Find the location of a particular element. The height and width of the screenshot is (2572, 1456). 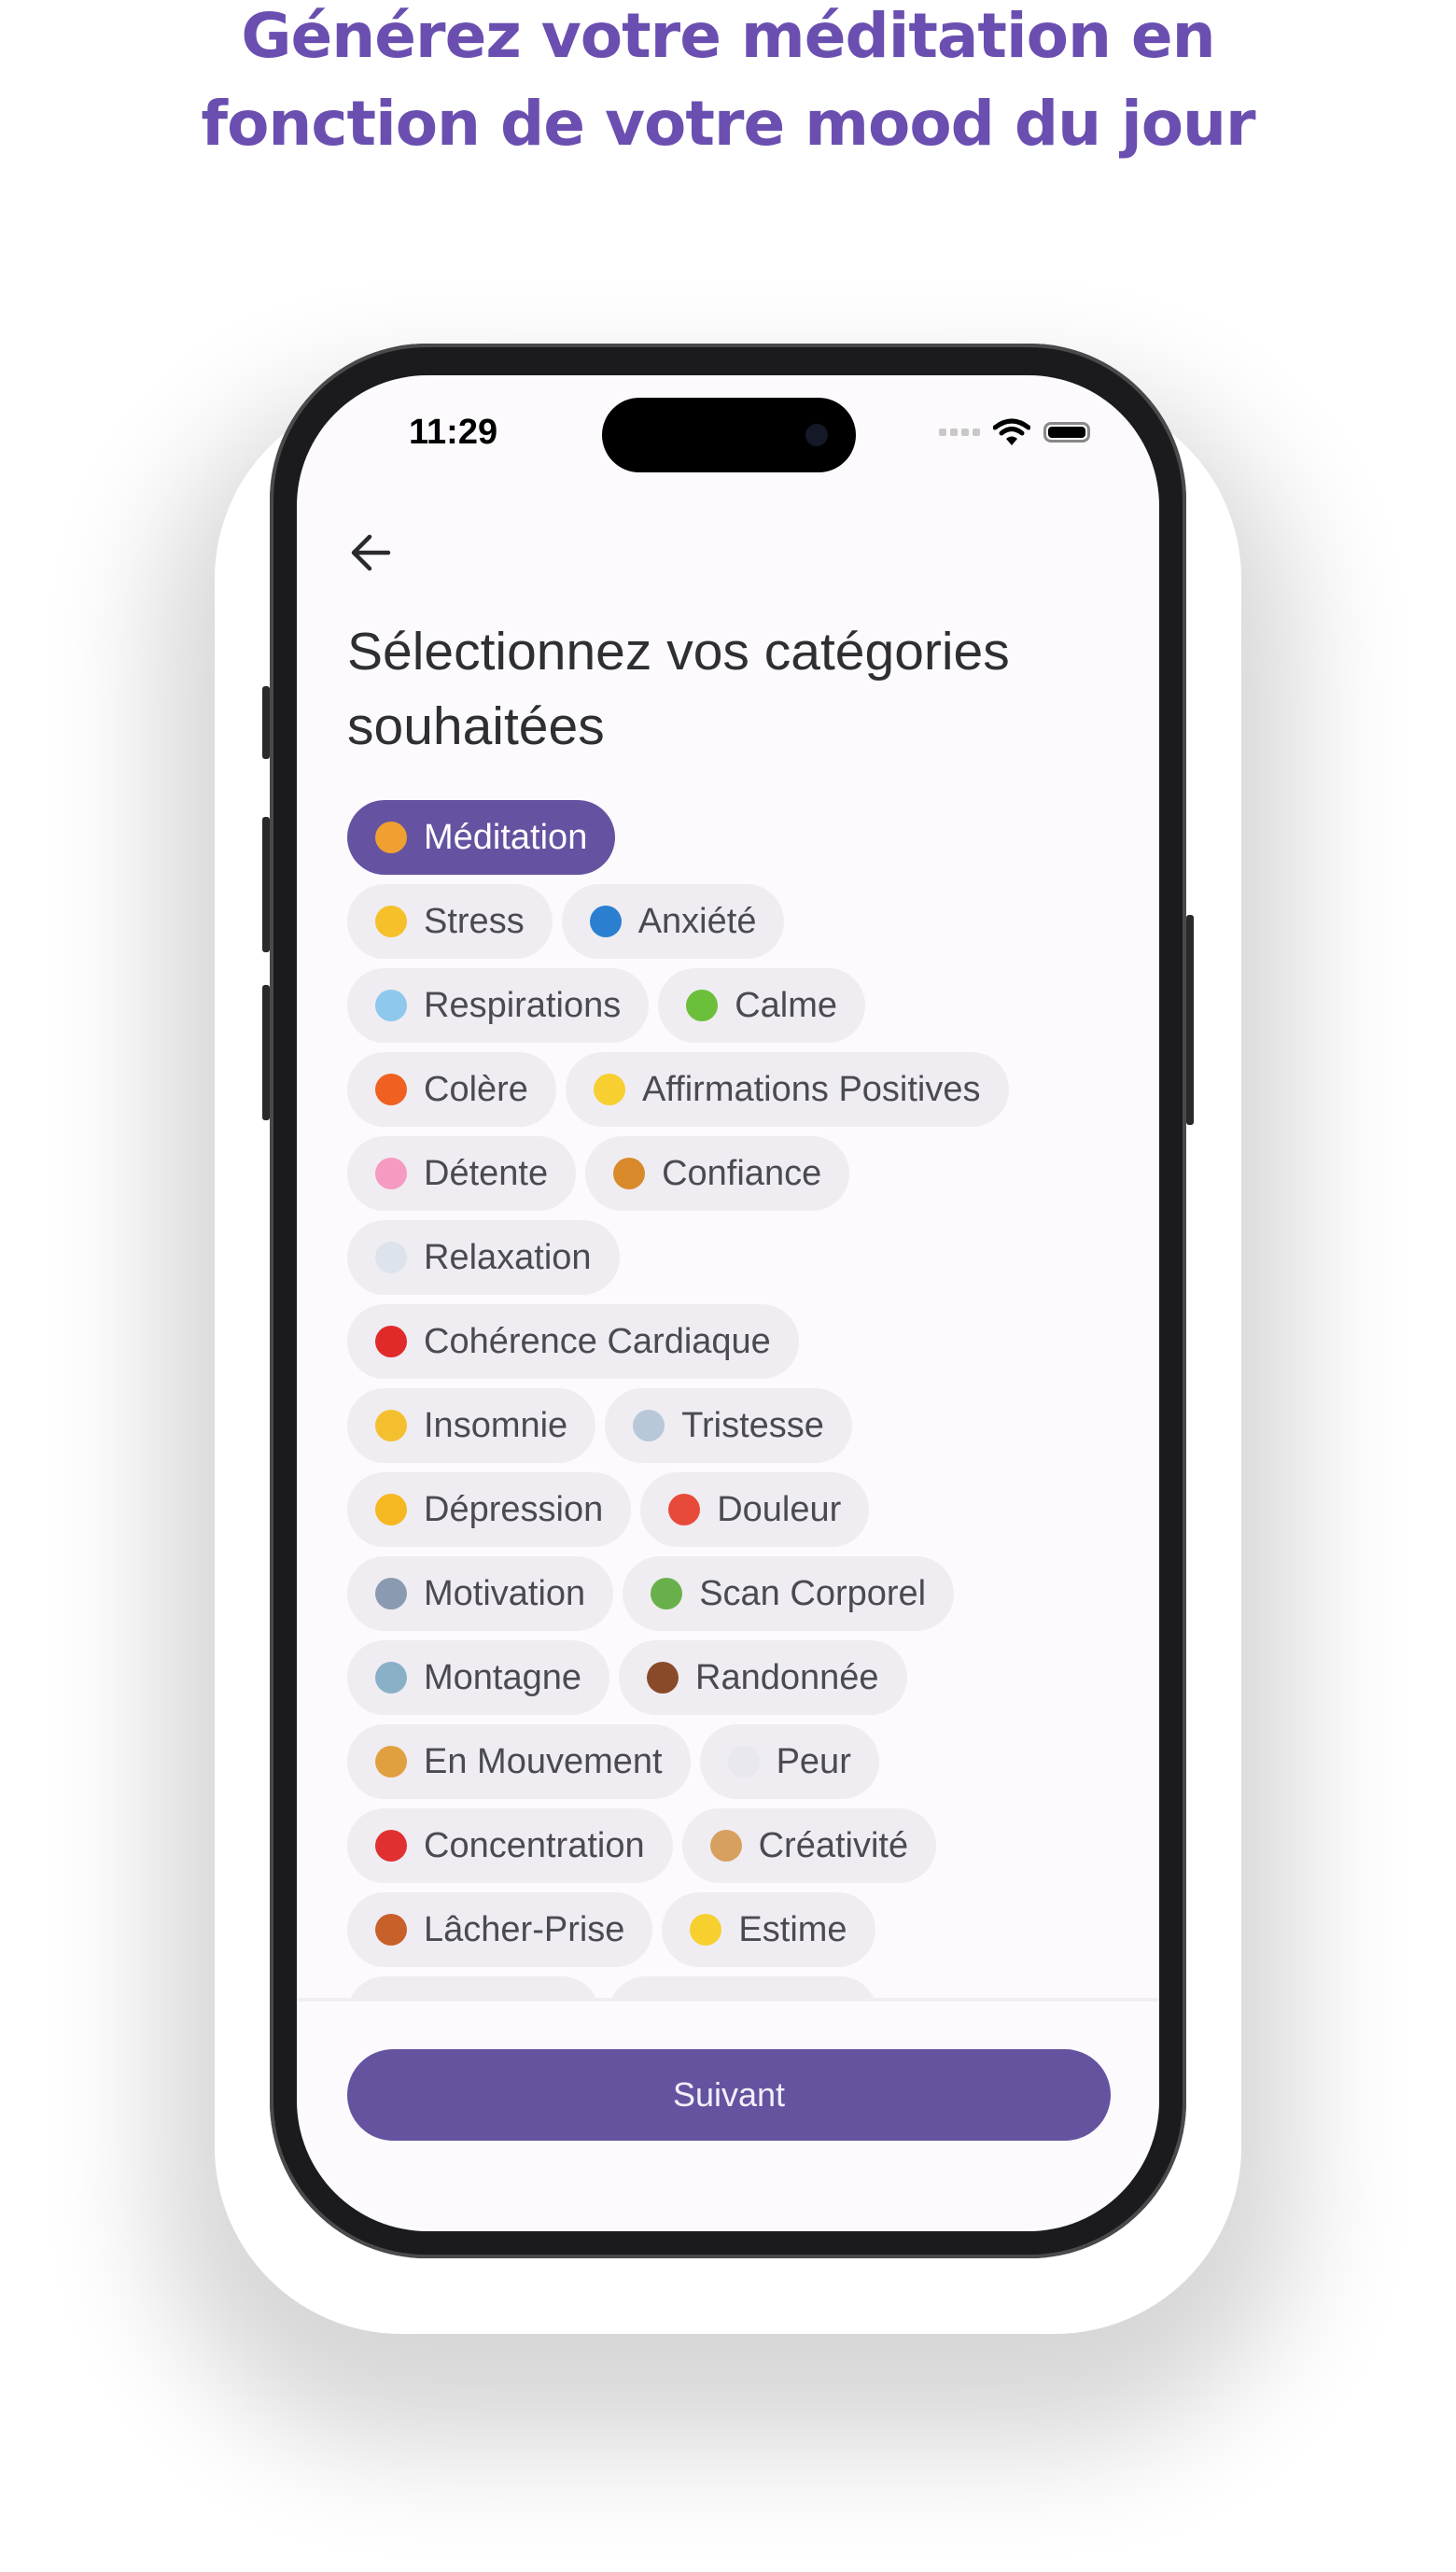

chip-row: Stress Anxiété is located at coordinates (748, 921).